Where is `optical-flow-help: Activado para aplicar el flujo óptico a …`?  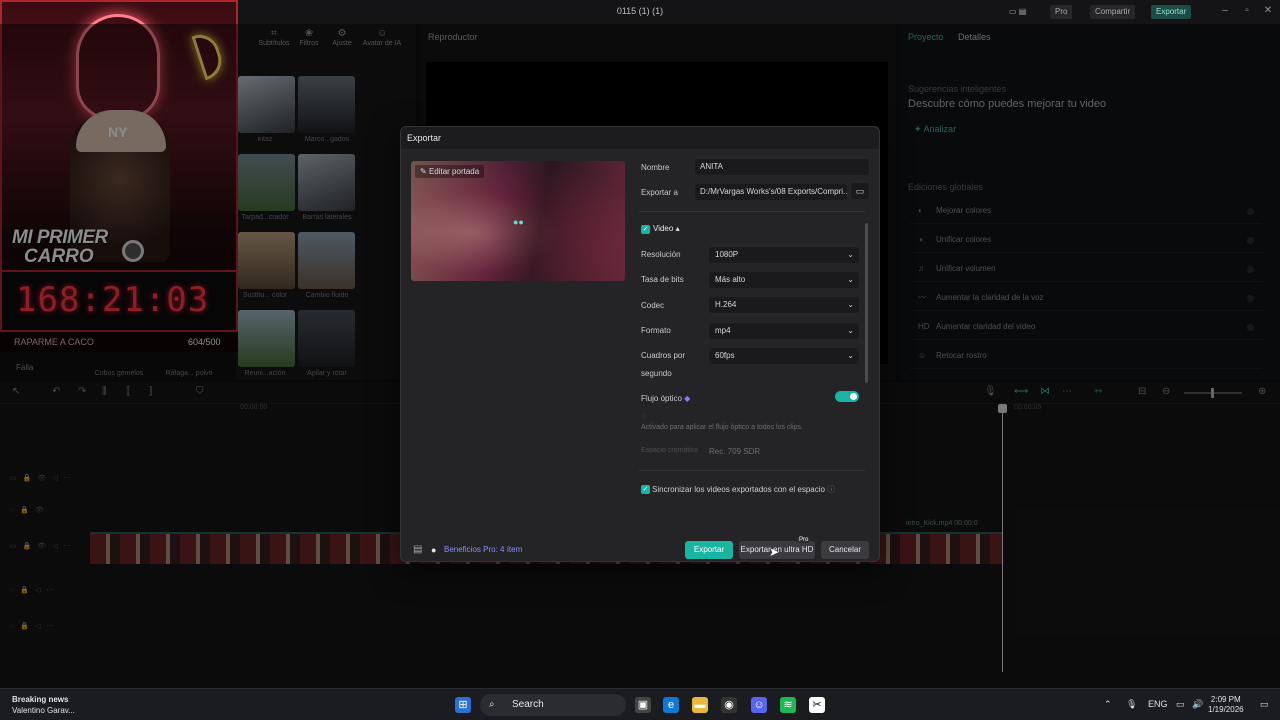 optical-flow-help: Activado para aplicar el flujo óptico a … is located at coordinates (722, 427).